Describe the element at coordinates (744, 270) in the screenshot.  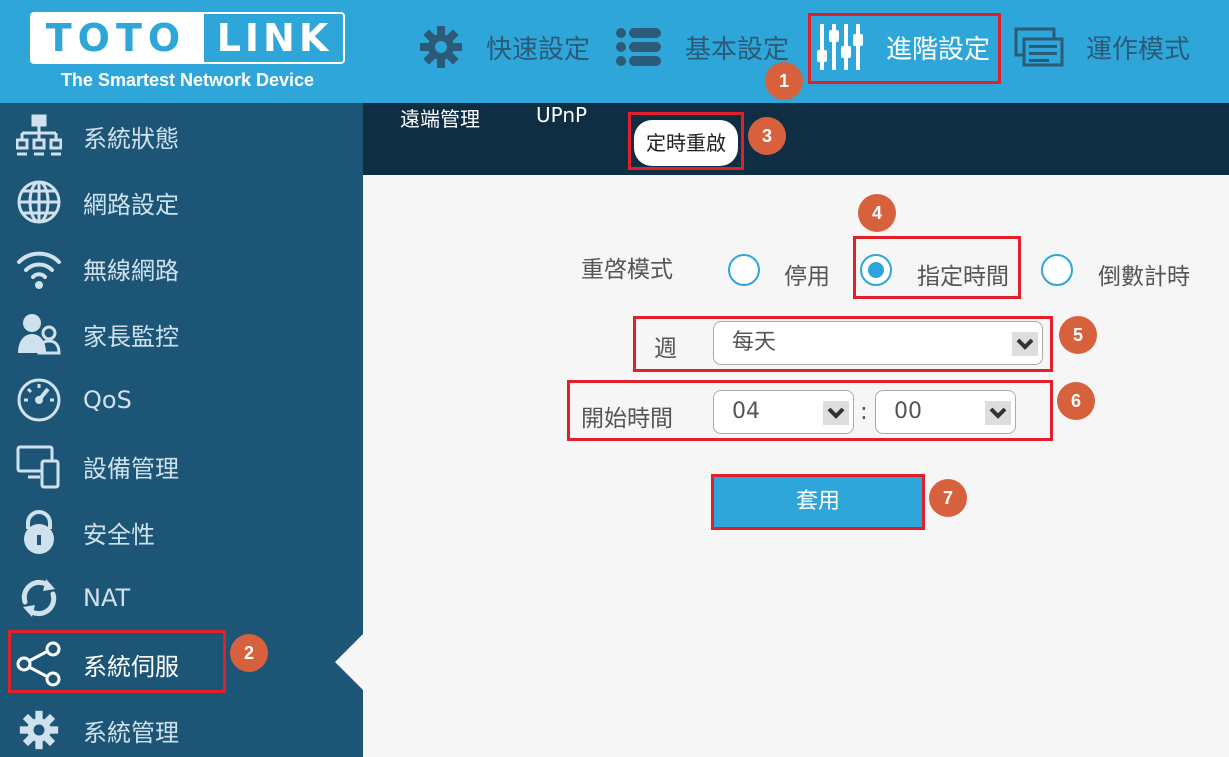
I see `radio-disable` at that location.